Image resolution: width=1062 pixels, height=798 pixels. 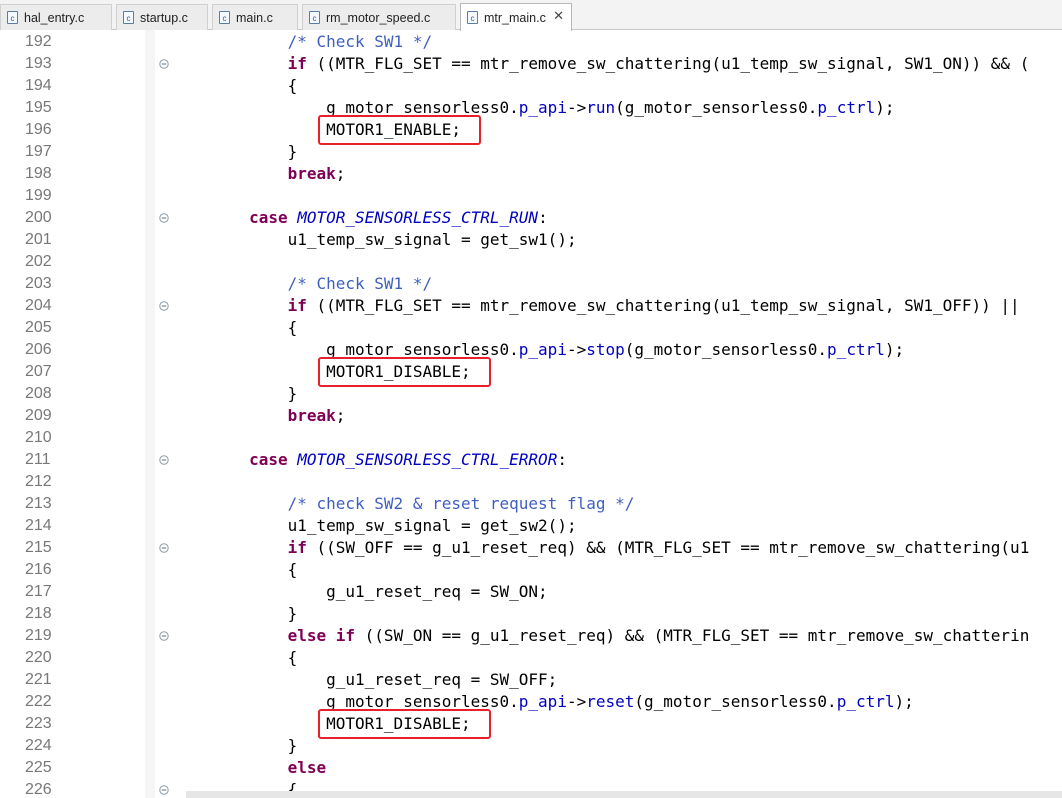 I want to click on line-number: 203, so click(x=38, y=283).